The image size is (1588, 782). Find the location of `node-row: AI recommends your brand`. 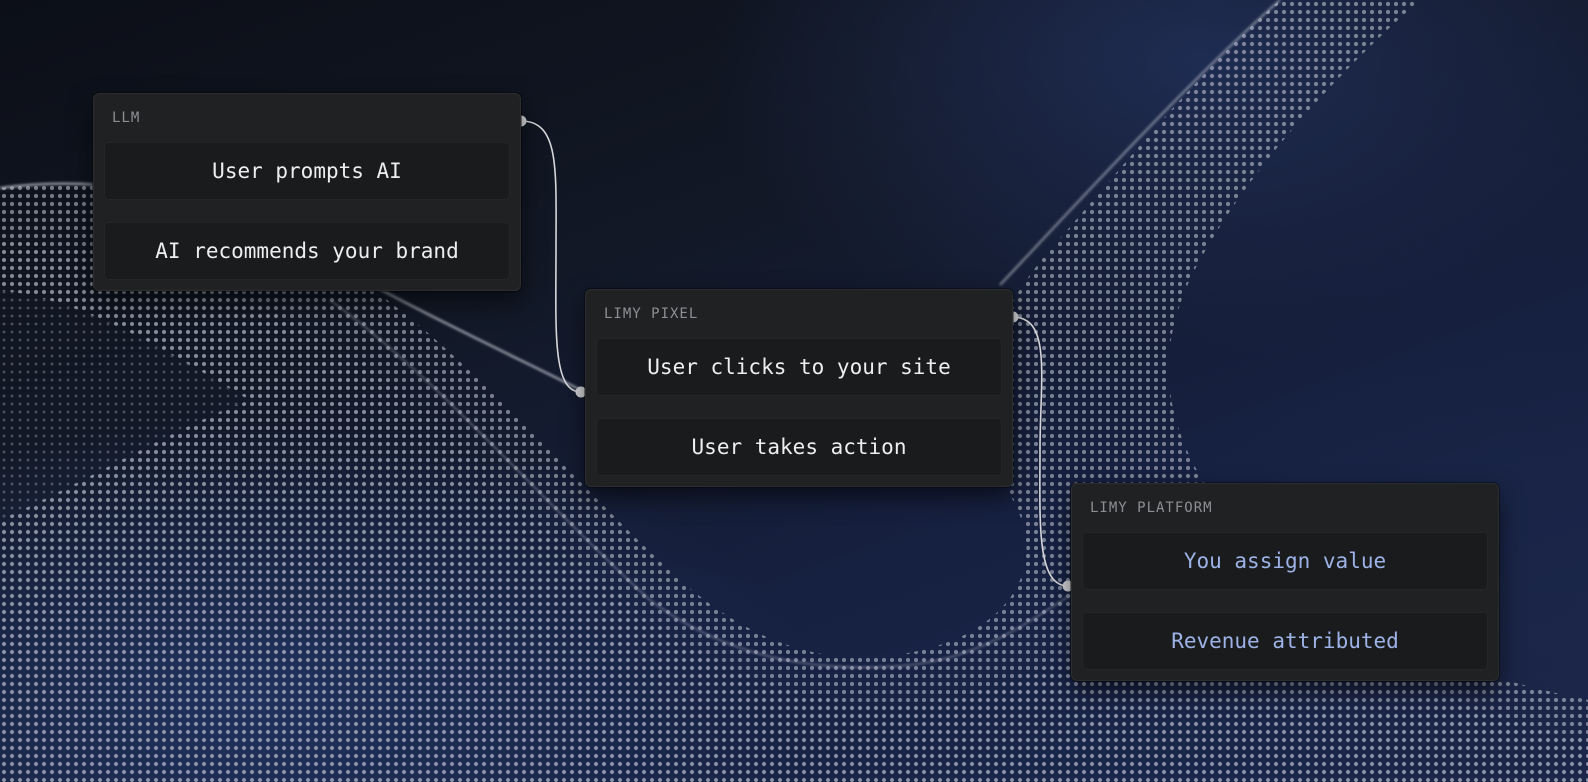

node-row: AI recommends your brand is located at coordinates (307, 251).